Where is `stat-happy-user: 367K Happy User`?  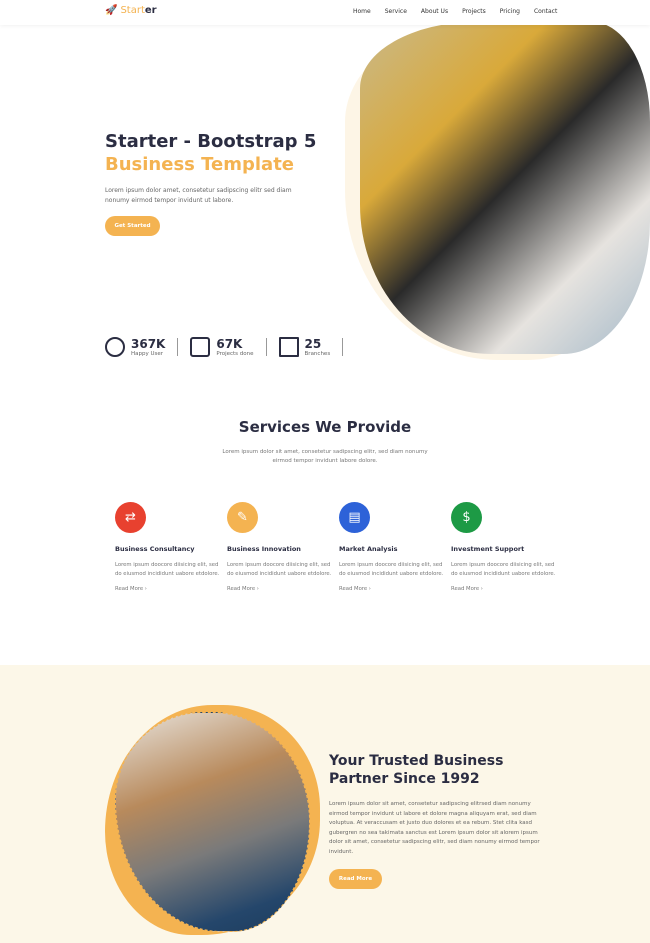 stat-happy-user: 367K Happy User is located at coordinates (142, 347).